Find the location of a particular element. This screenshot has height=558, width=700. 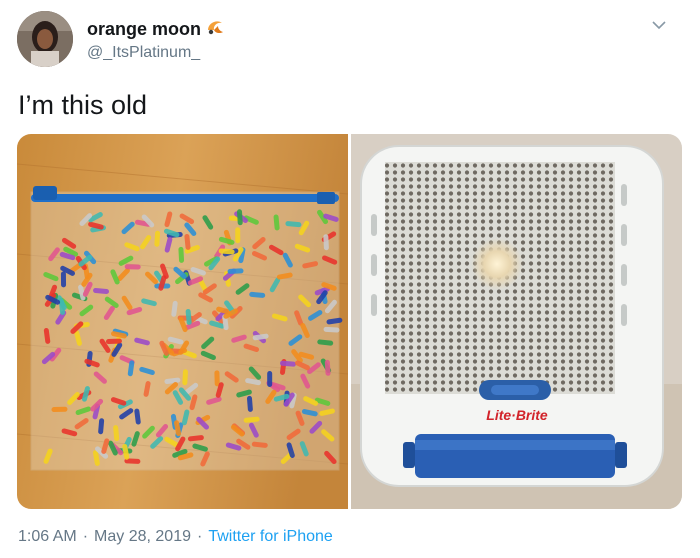

tweet-date: May 28, 2019 is located at coordinates (142, 537).